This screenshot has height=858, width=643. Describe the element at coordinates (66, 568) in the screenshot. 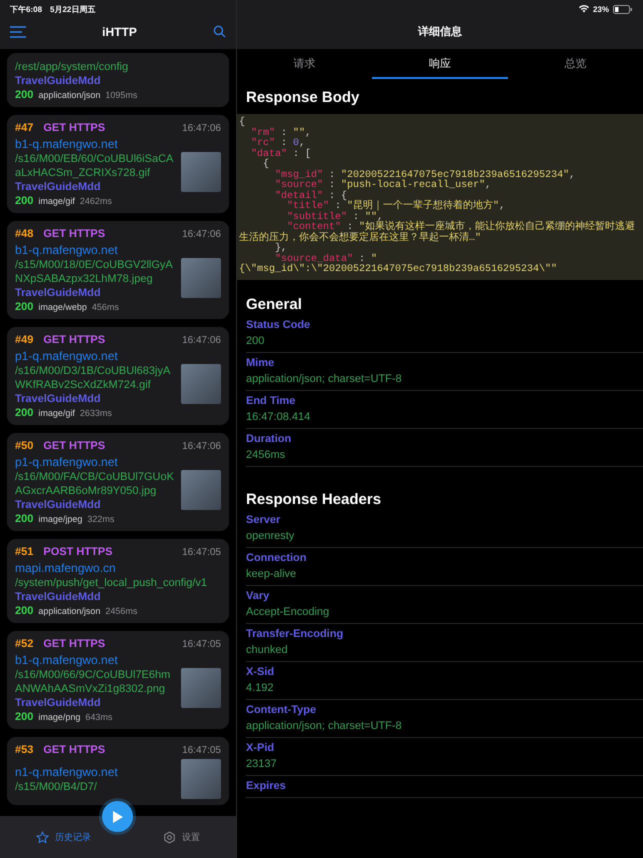

I see `request-host: mapi.mafengwo.cn` at that location.